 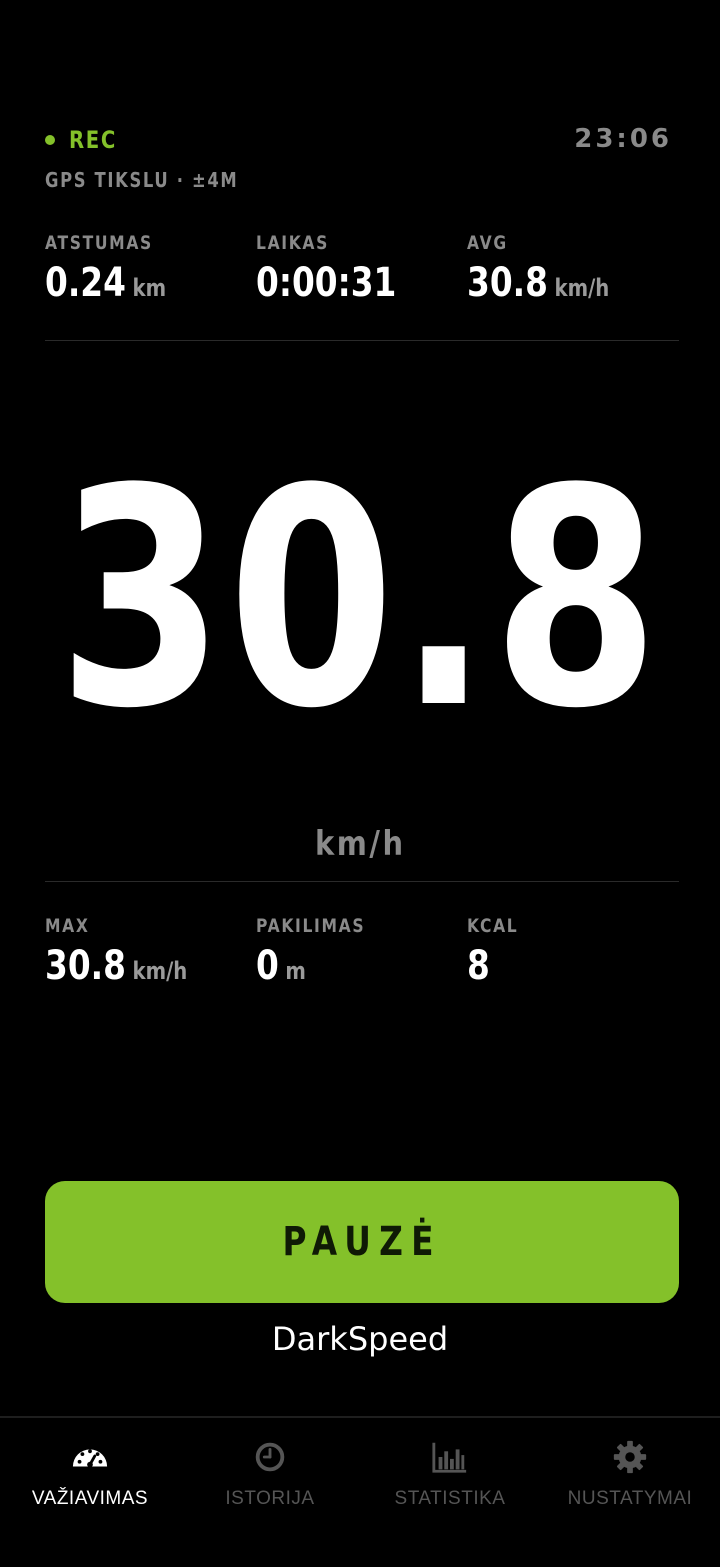 I want to click on divider-top, so click(x=362, y=340).